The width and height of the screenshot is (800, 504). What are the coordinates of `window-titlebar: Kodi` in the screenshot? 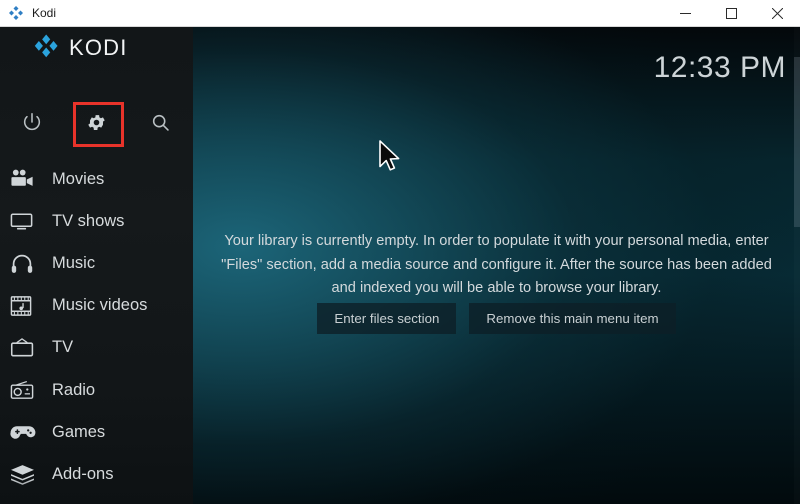 It's located at (400, 13).